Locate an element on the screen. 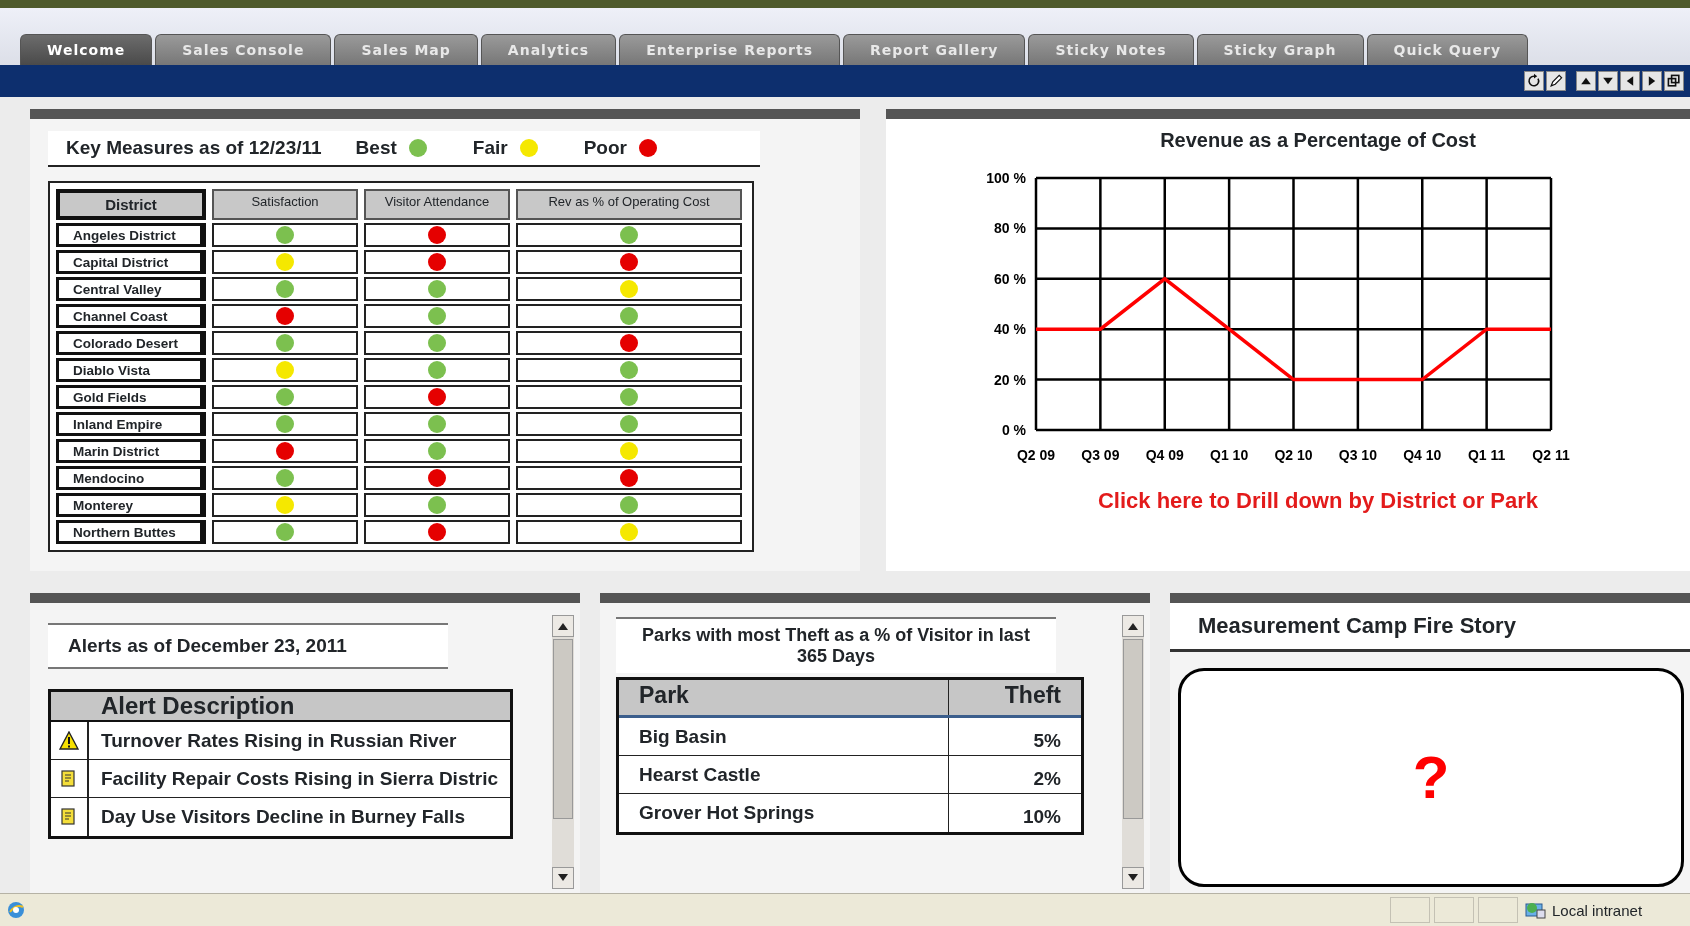 This screenshot has width=1690, height=926. restore-icon is located at coordinates (1674, 81).